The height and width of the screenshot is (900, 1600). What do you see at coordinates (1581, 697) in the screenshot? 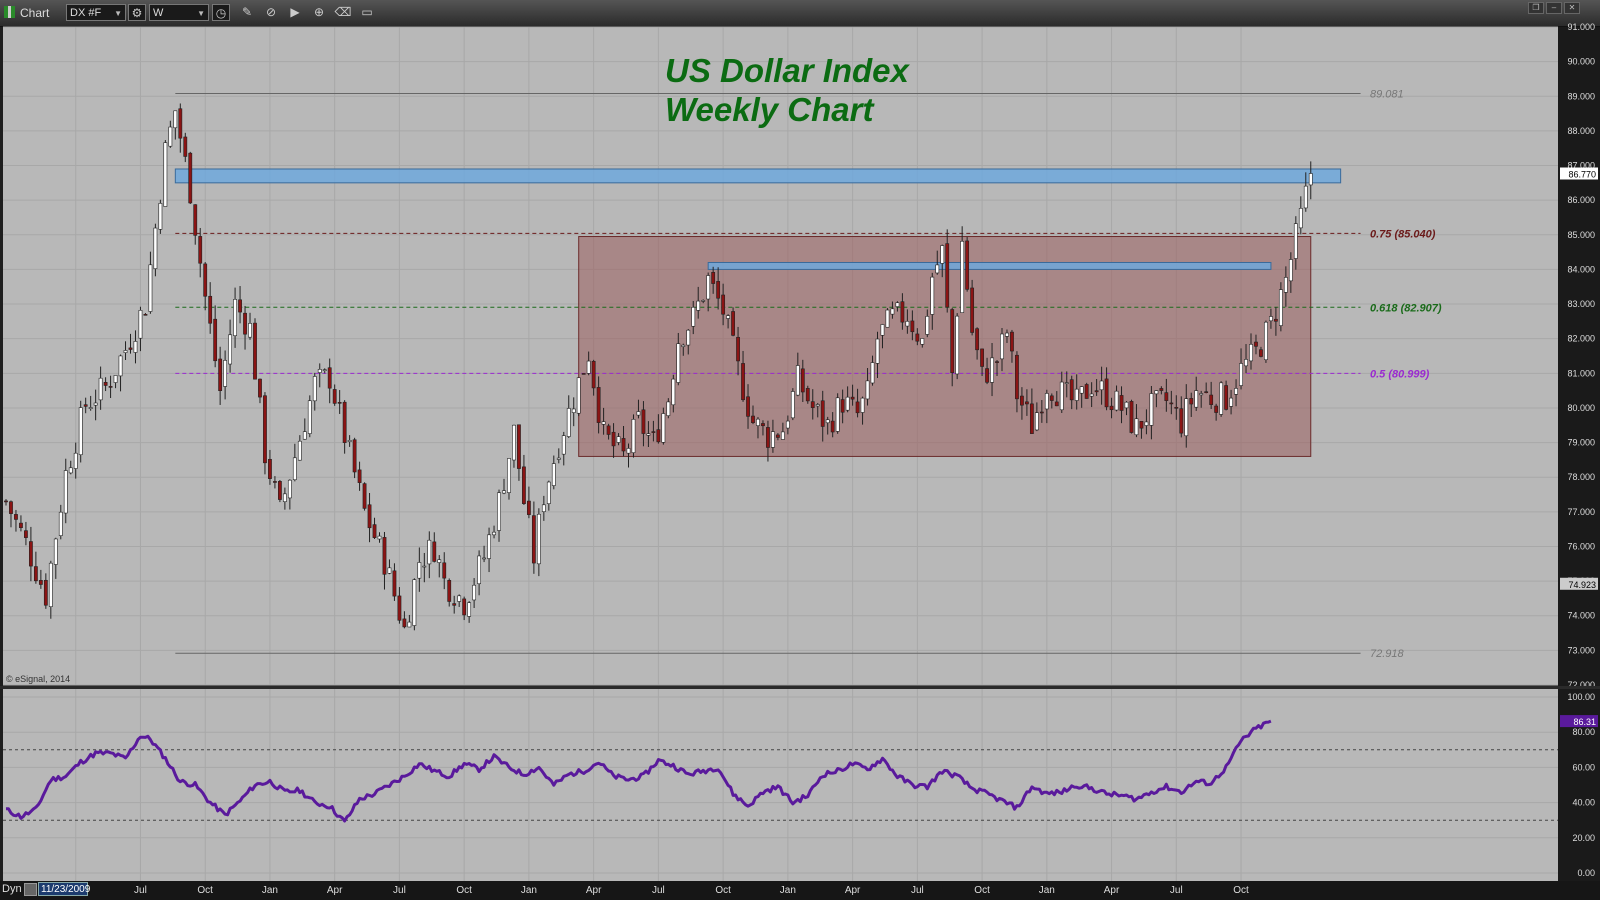
I see `rsi-tick-label: 100.00` at bounding box center [1581, 697].